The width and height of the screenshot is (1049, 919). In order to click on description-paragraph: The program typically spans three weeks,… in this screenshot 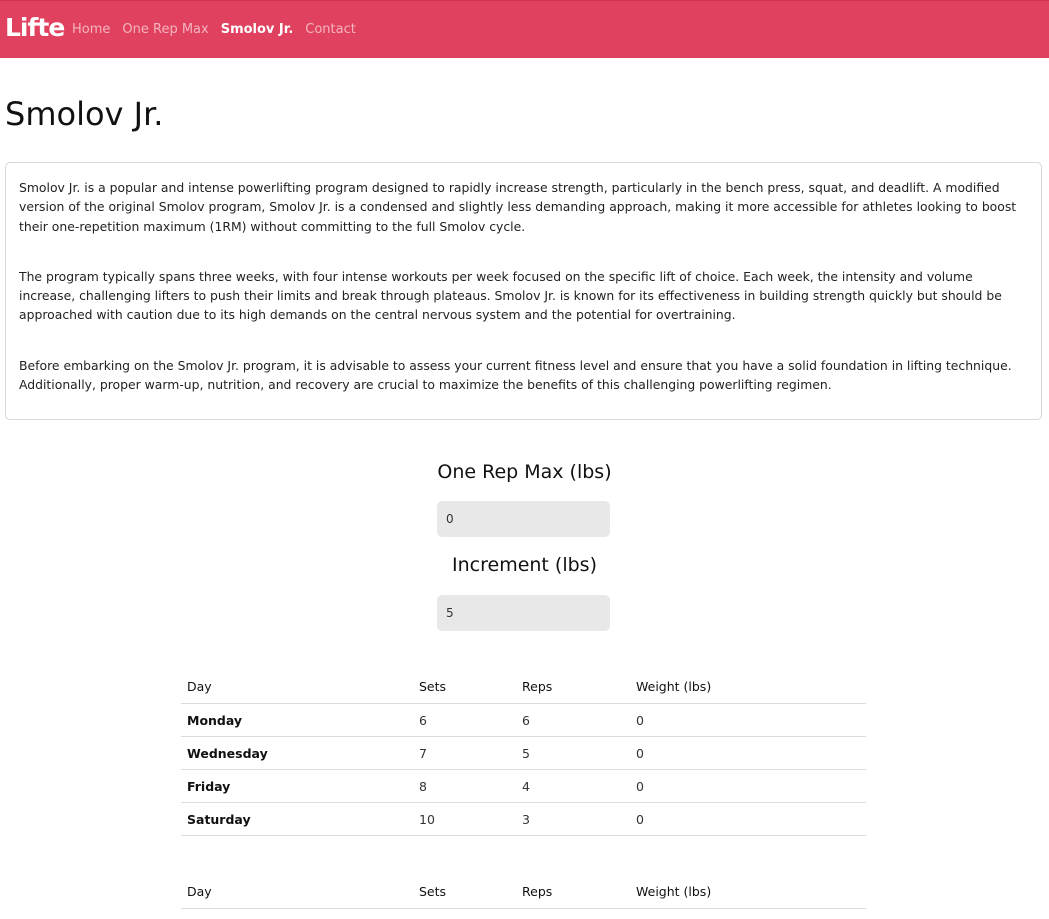, I will do `click(510, 295)`.